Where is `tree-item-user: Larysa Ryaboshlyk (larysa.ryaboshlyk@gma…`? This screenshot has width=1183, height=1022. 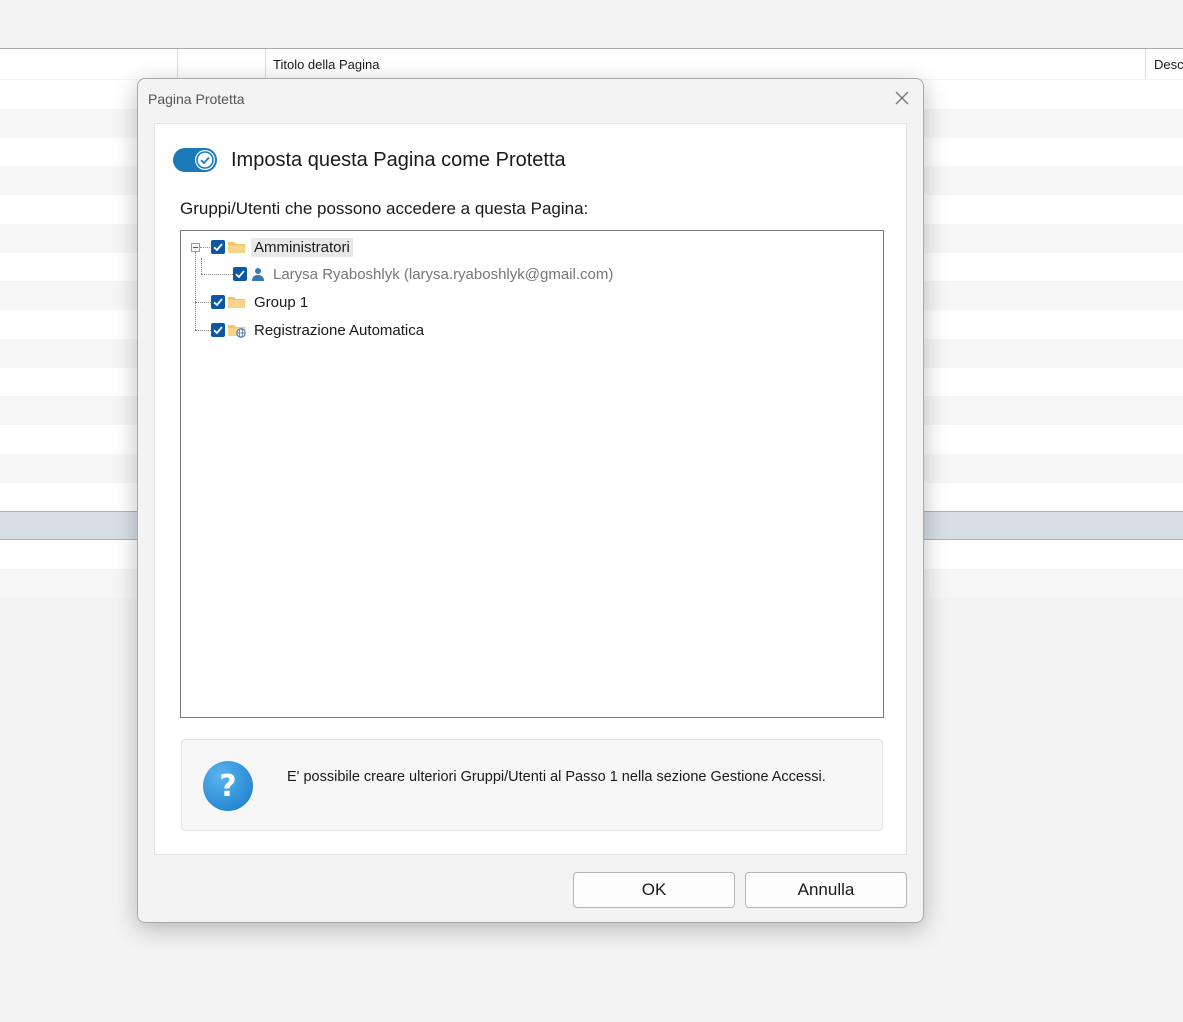
tree-item-user: Larysa Ryaboshlyk (larysa.ryaboshlyk@gma… is located at coordinates (424, 274).